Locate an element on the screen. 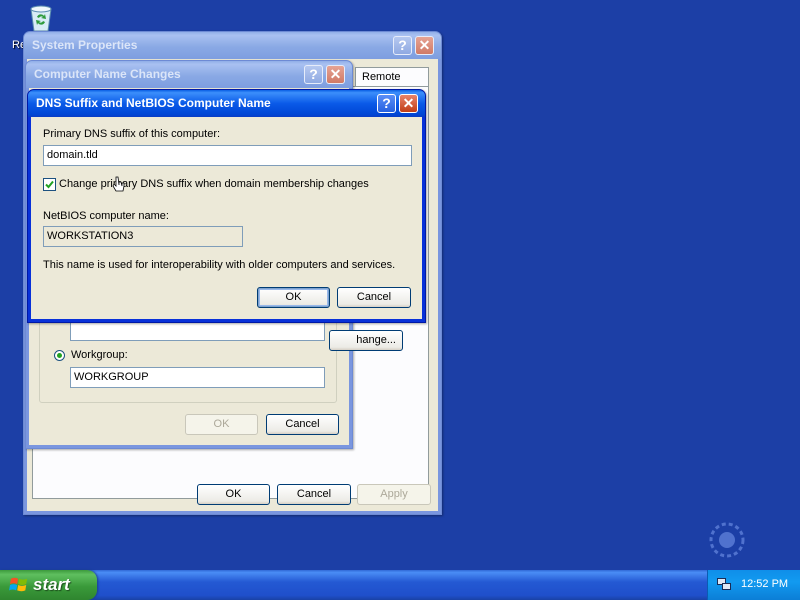  dns-suffix-titlebar: DNS Suffix and NetBIOS Computer Name ? ✕ is located at coordinates (226, 103).